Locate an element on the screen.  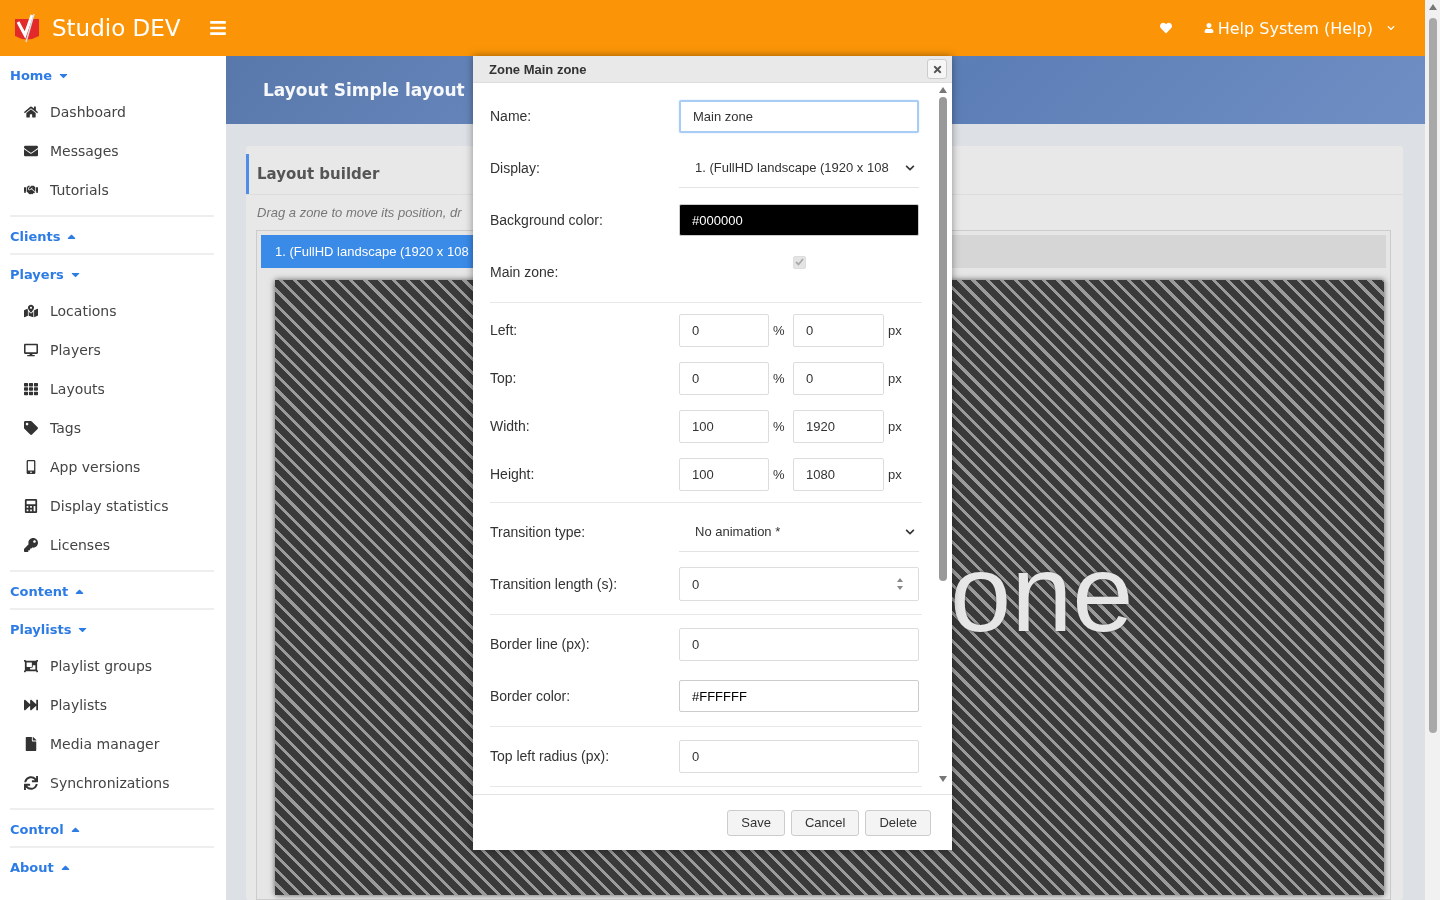
dialog-title: Zone Main zone is located at coordinates (538, 69).